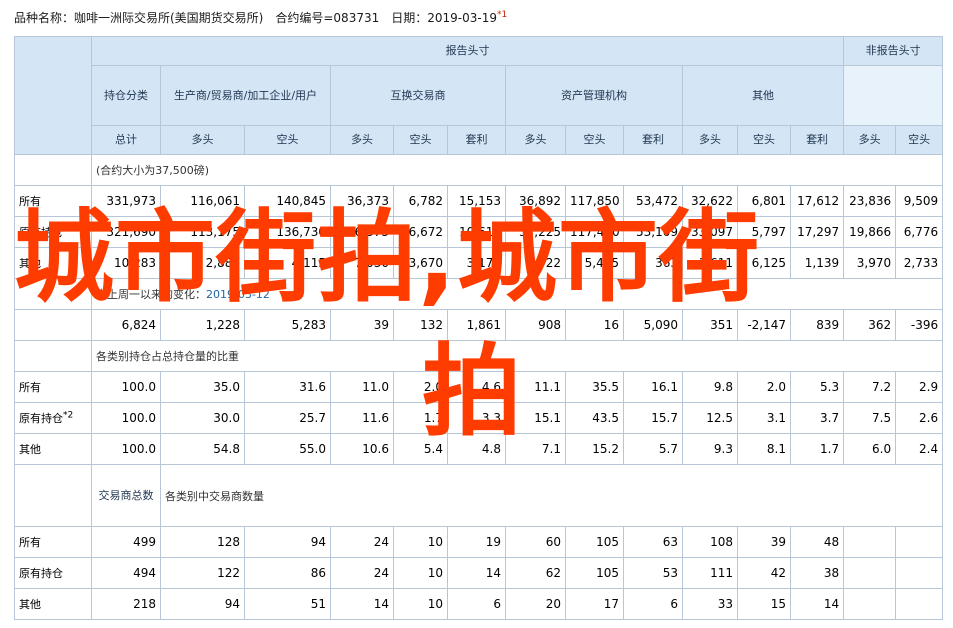  What do you see at coordinates (202, 140) in the screenshot?
I see `prod-long-header: 多头` at bounding box center [202, 140].